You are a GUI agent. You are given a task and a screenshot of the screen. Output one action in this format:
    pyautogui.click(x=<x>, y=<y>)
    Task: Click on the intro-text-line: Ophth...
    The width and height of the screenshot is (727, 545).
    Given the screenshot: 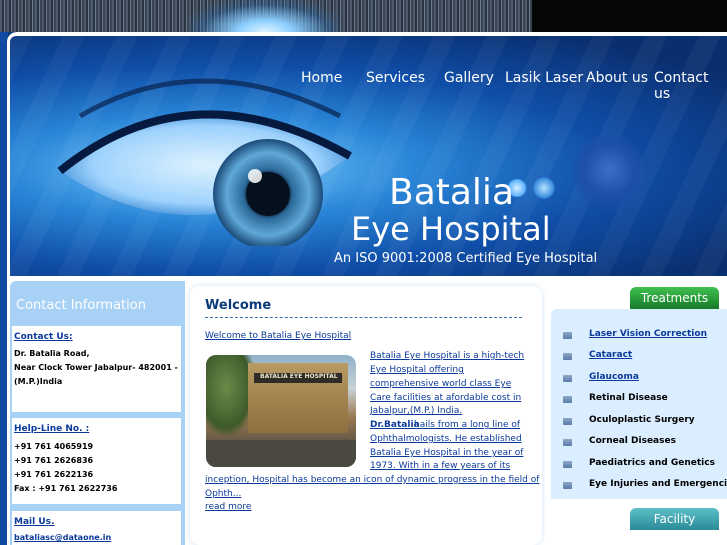 What is the action you would take?
    pyautogui.click(x=223, y=494)
    